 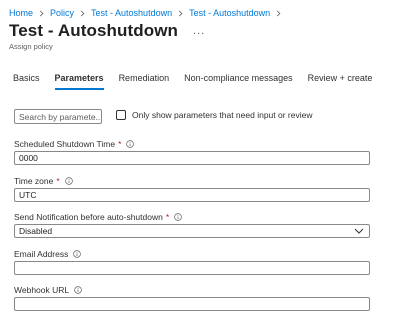 What do you see at coordinates (131, 13) in the screenshot?
I see `breadcrumb-definition: Test - Autoshutdown` at bounding box center [131, 13].